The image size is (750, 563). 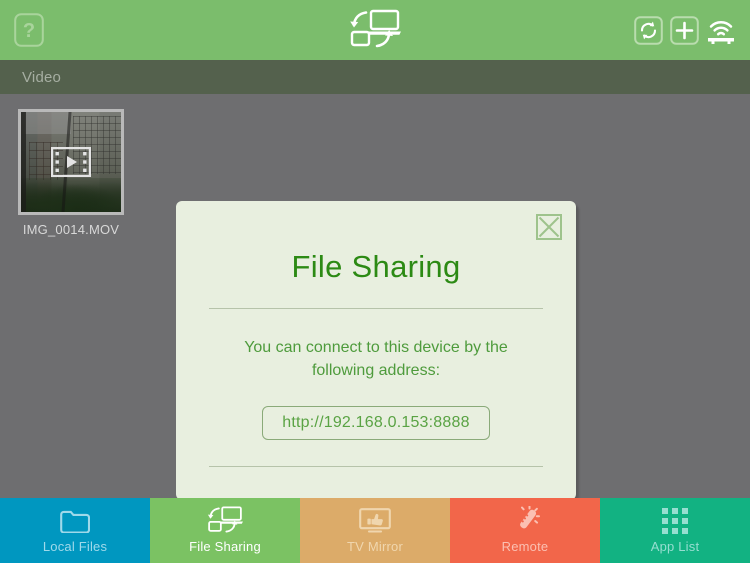 I want to click on magic-wand-icon, so click(x=525, y=520).